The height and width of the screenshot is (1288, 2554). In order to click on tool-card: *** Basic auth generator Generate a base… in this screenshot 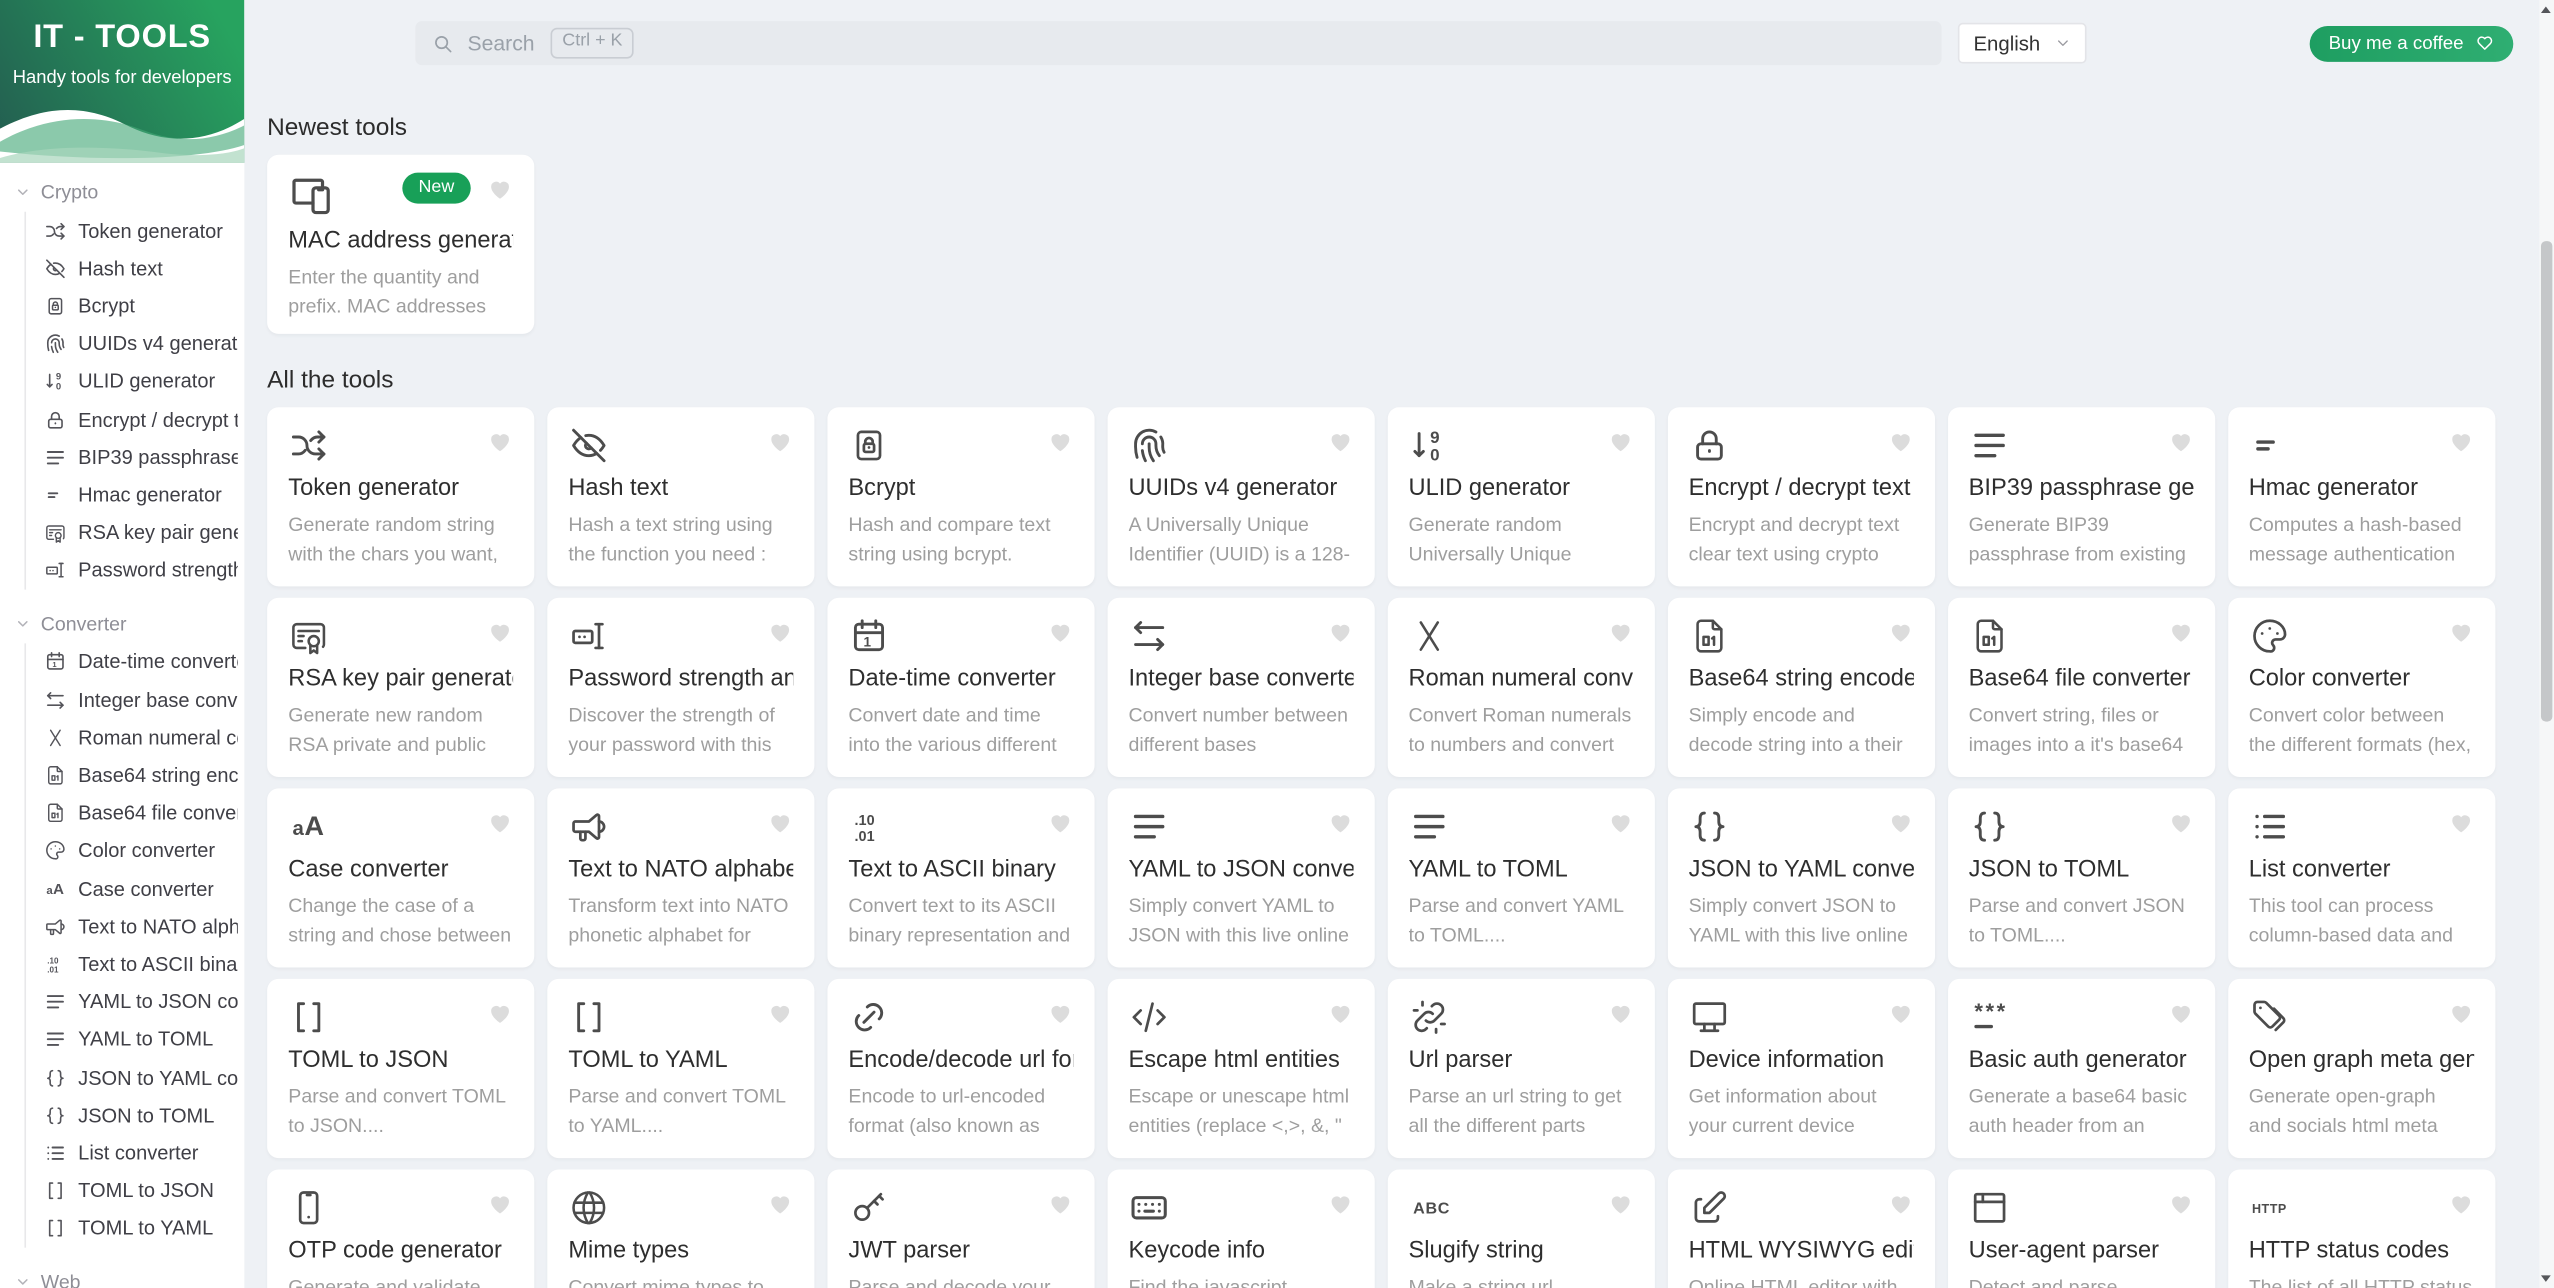, I will do `click(2081, 1068)`.